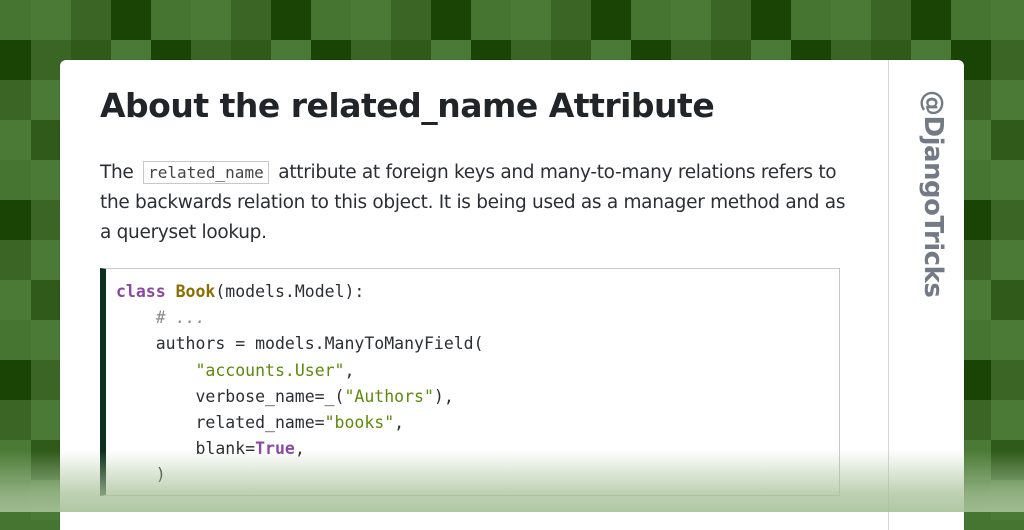  What do you see at coordinates (477, 397) in the screenshot?
I see `code-line: verbose_name=_("Authors"),` at bounding box center [477, 397].